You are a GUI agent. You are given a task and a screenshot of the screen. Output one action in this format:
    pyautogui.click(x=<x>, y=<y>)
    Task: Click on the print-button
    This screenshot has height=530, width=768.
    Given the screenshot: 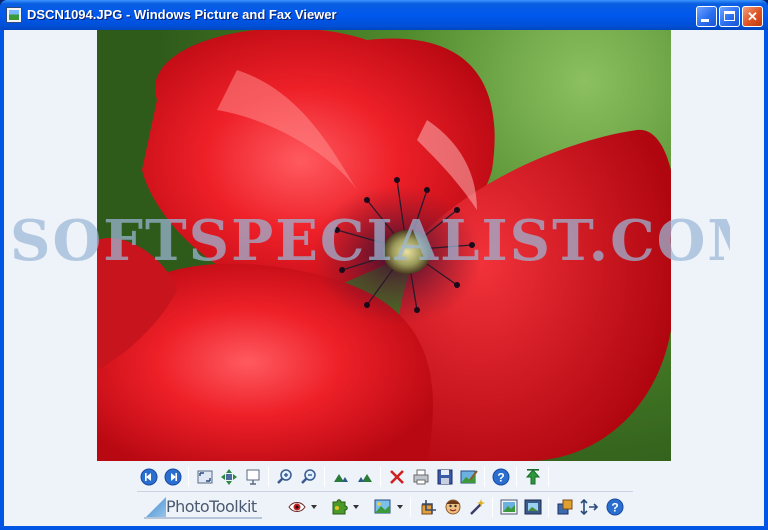 What is the action you would take?
    pyautogui.click(x=421, y=477)
    